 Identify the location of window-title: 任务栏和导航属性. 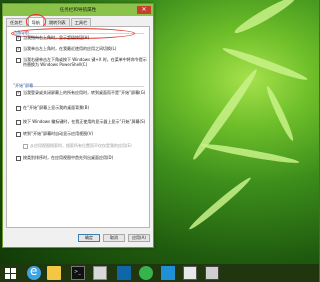
(78, 10).